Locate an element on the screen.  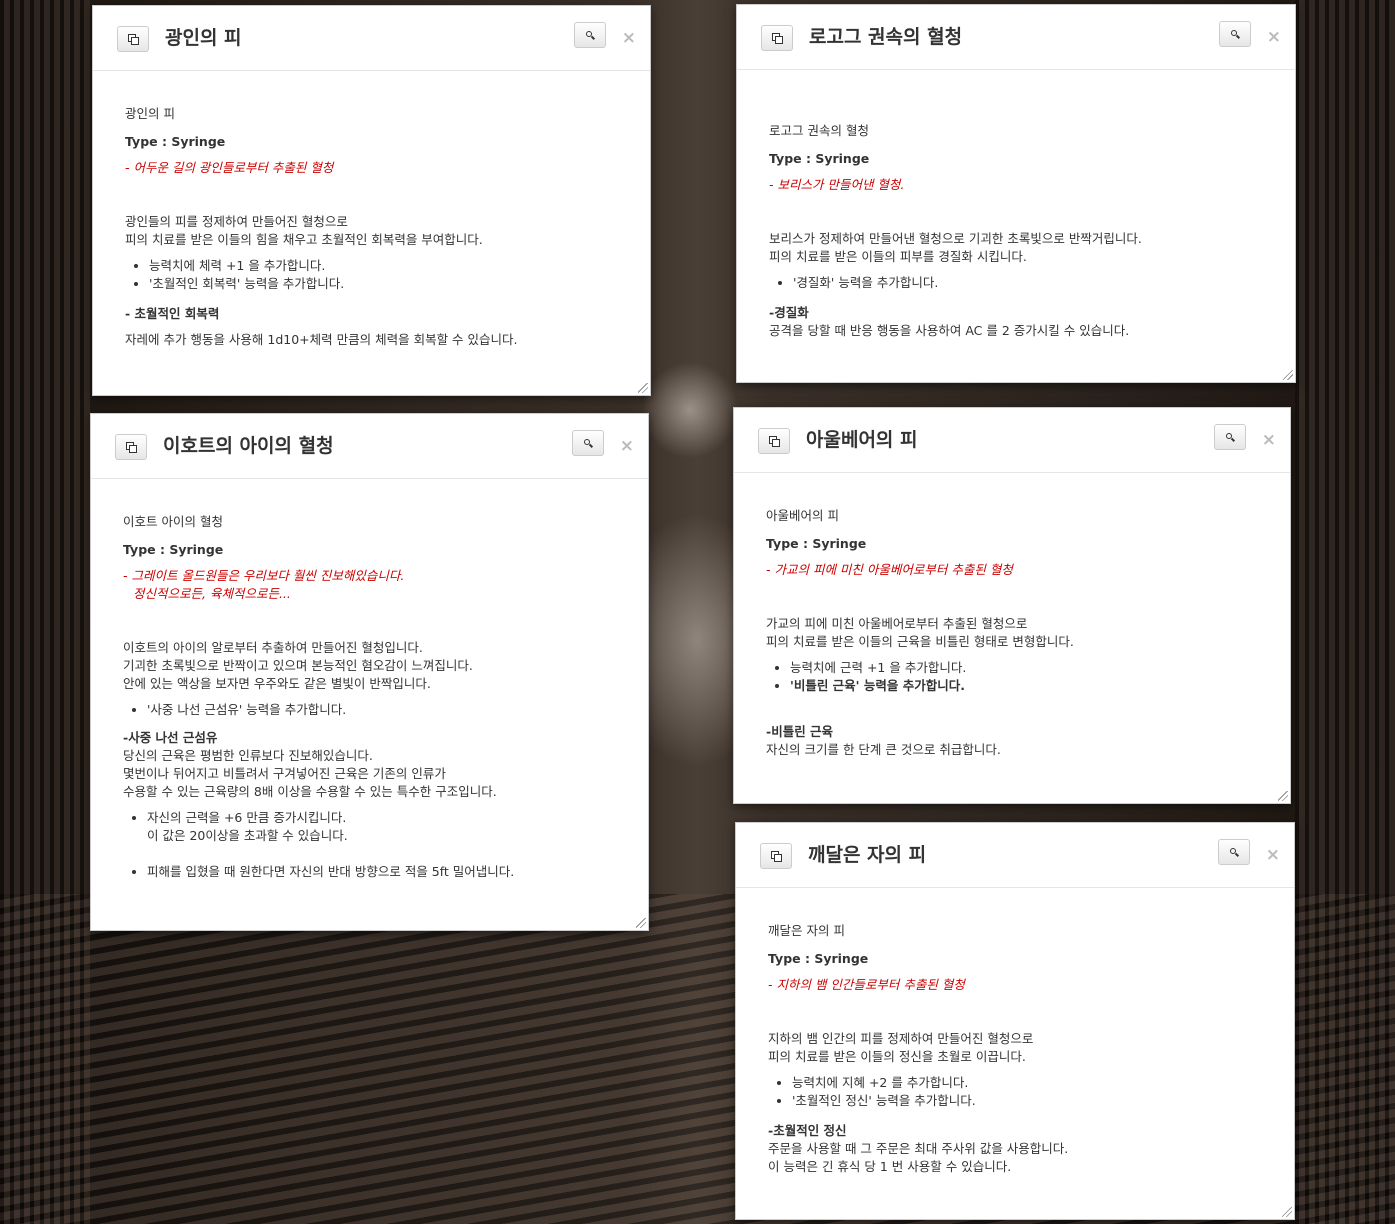
list-item-text: 자신의 근력을 +6 만큼 증가시킵니다. is located at coordinates (247, 817).